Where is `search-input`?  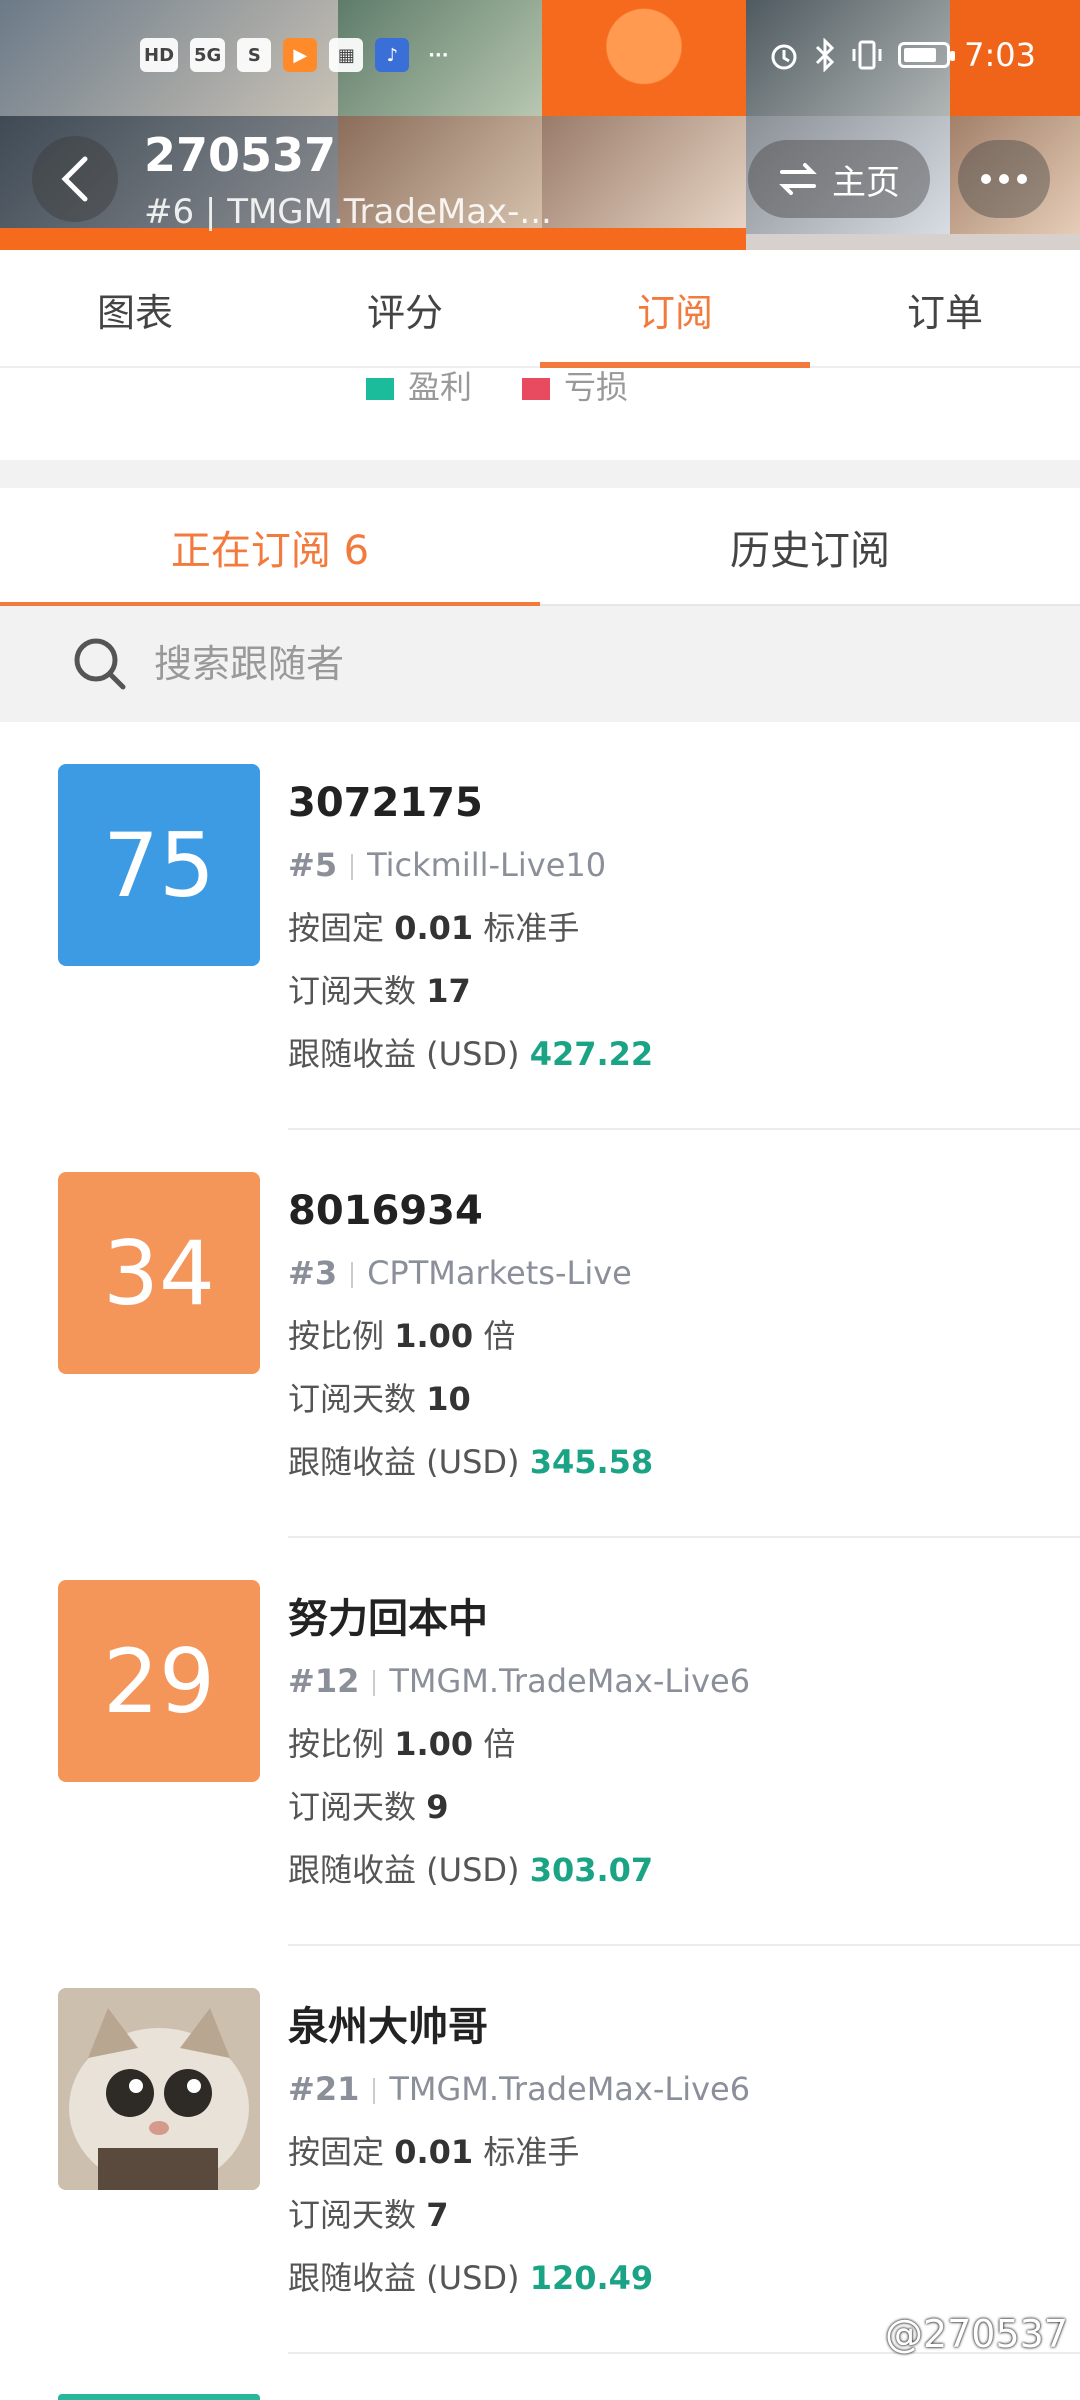 search-input is located at coordinates (554, 664).